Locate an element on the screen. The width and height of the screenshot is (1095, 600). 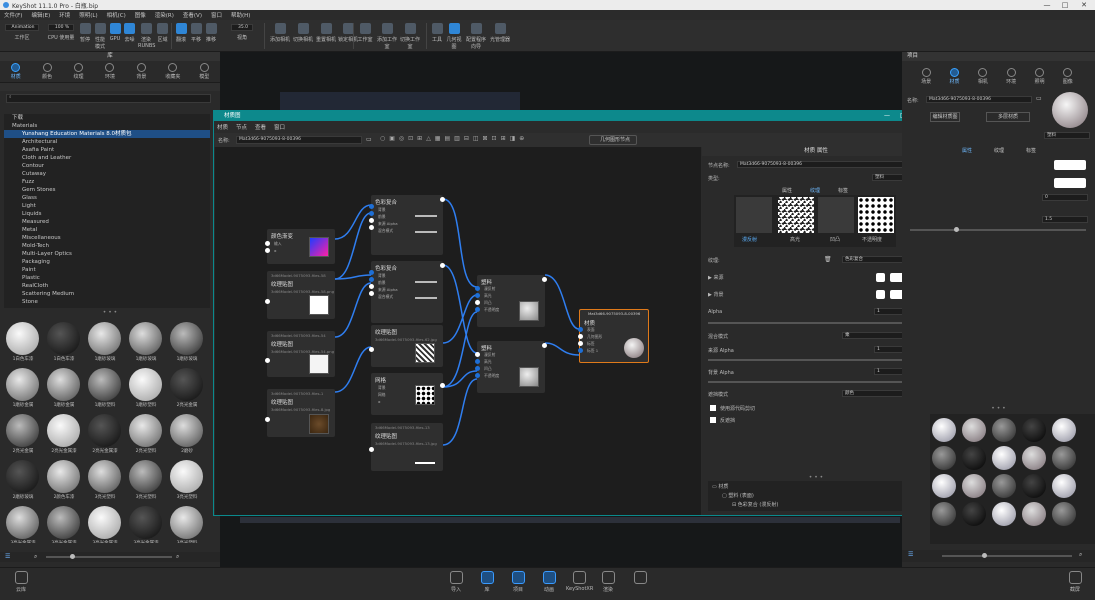
fov-control: 35.0 视角 is located at coordinates (242, 36).